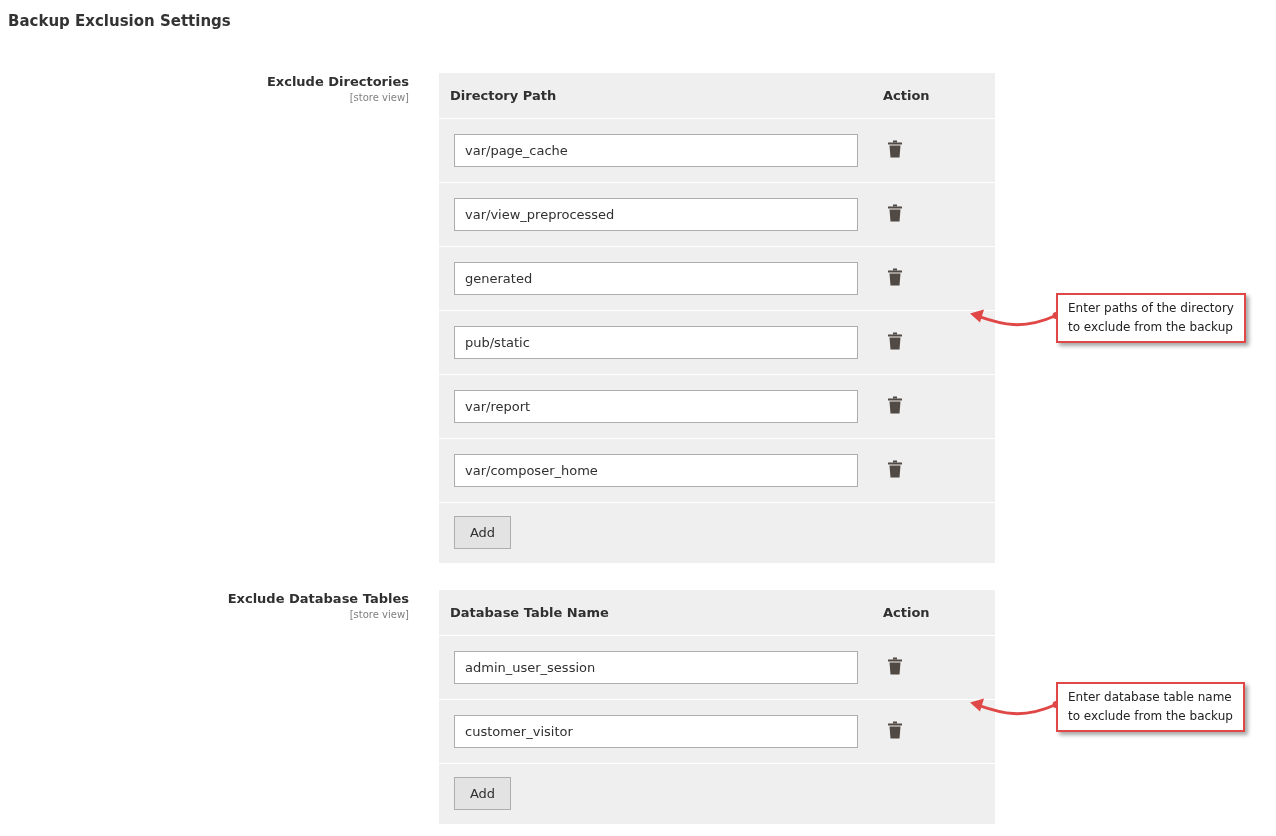 The height and width of the screenshot is (836, 1276). What do you see at coordinates (656, 667) in the screenshot?
I see `input-field: admin_user_session` at bounding box center [656, 667].